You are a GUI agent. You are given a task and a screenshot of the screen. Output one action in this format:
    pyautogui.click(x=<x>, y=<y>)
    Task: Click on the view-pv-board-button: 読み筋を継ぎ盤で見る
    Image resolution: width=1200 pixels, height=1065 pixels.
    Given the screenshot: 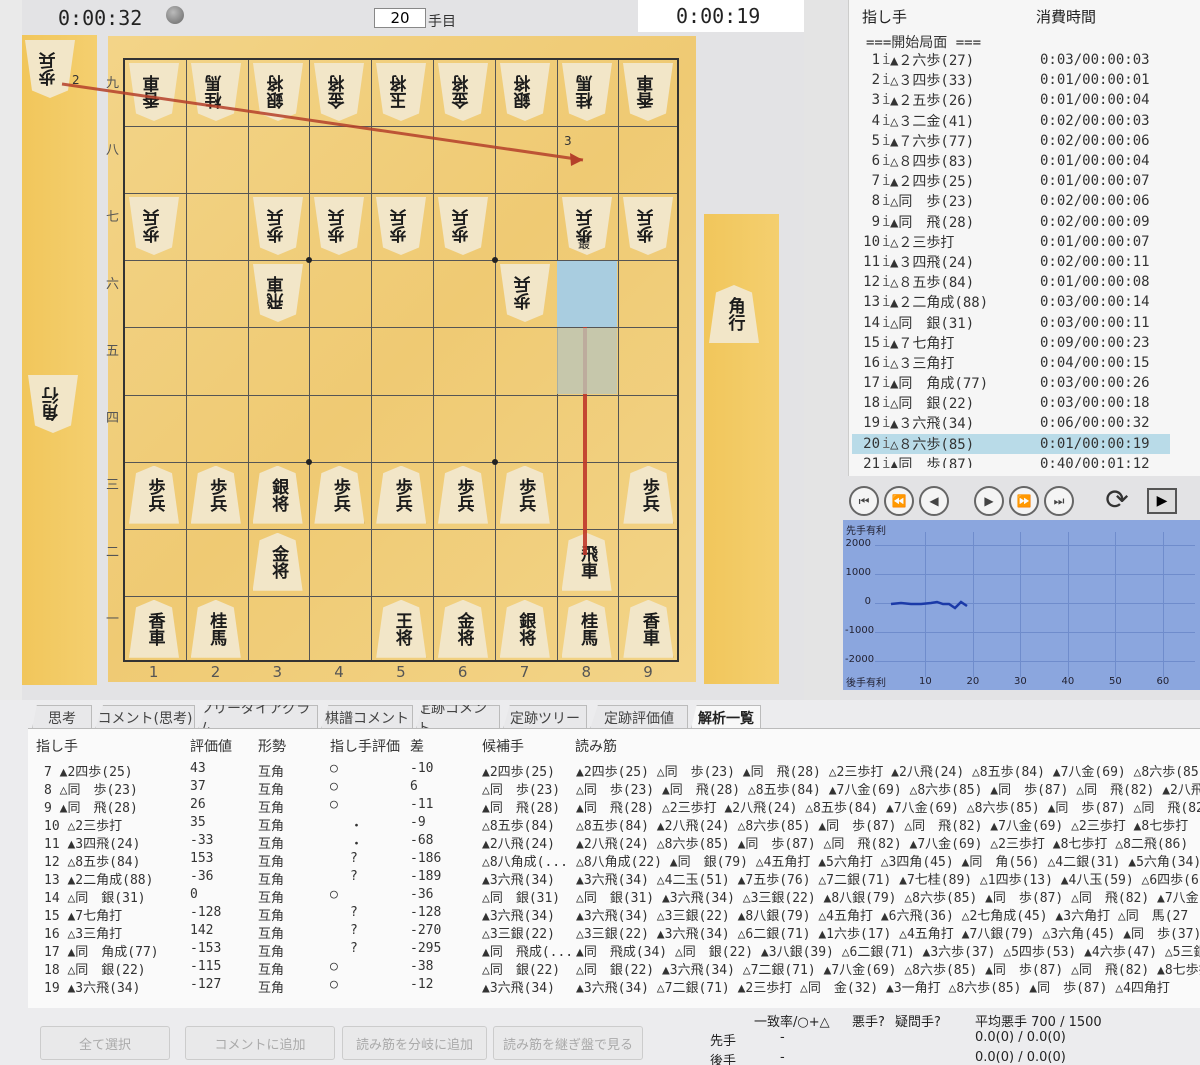 What is the action you would take?
    pyautogui.click(x=568, y=1043)
    